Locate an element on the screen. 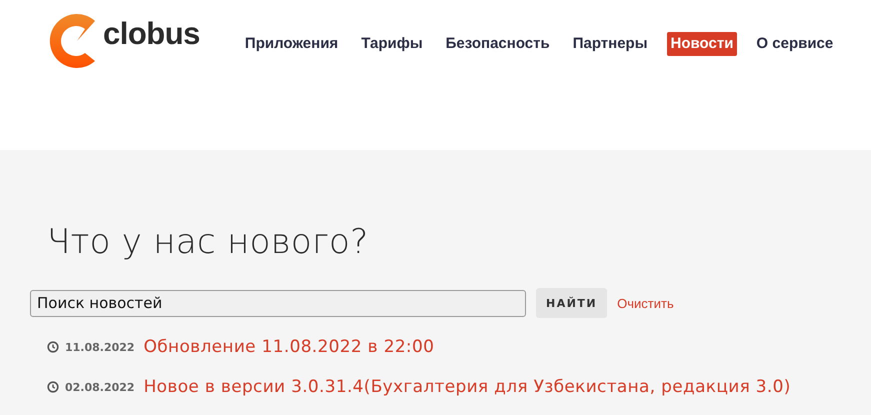 This screenshot has width=871, height=415. news-date: 11.08.2022 is located at coordinates (100, 347).